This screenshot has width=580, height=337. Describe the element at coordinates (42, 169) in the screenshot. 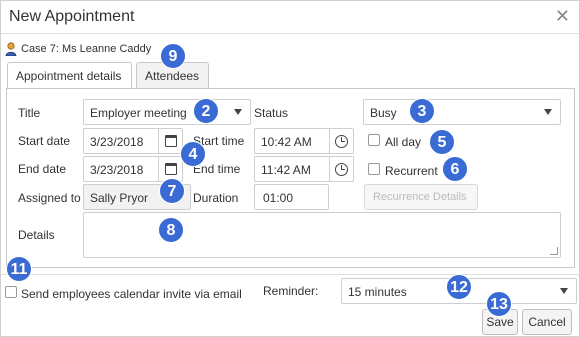

I see `end-date-label: End date` at that location.